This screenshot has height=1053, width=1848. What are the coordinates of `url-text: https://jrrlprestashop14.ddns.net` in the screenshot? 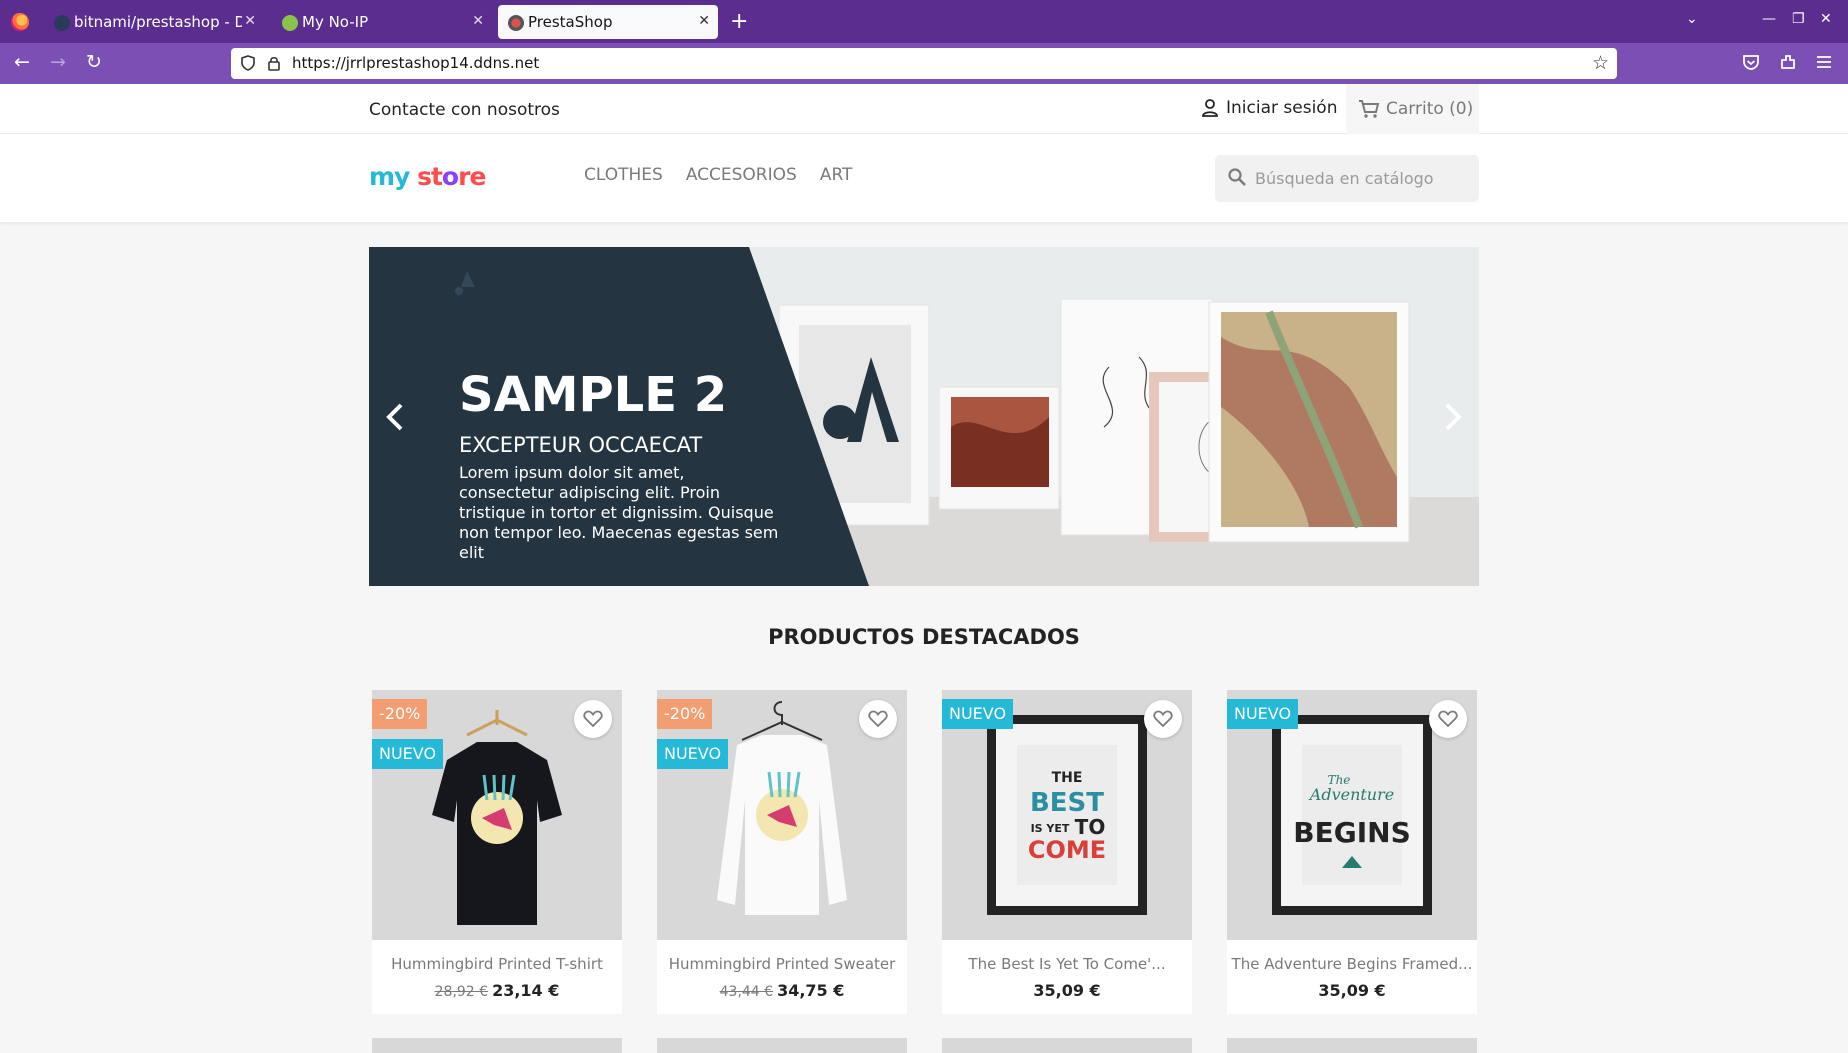 It's located at (415, 63).